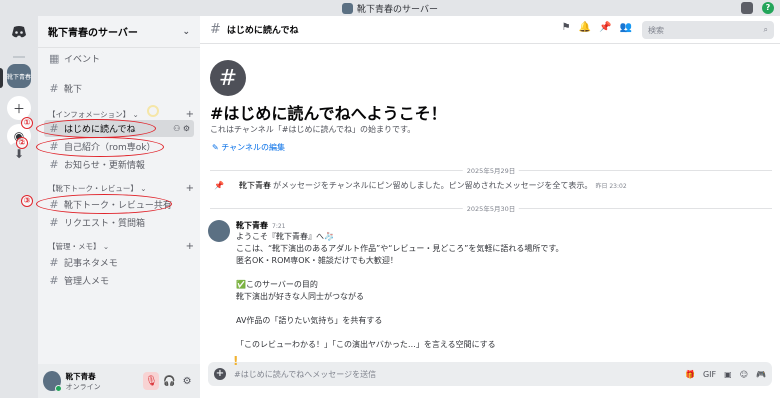  What do you see at coordinates (58, 388) in the screenshot?
I see `online-status-dot` at bounding box center [58, 388].